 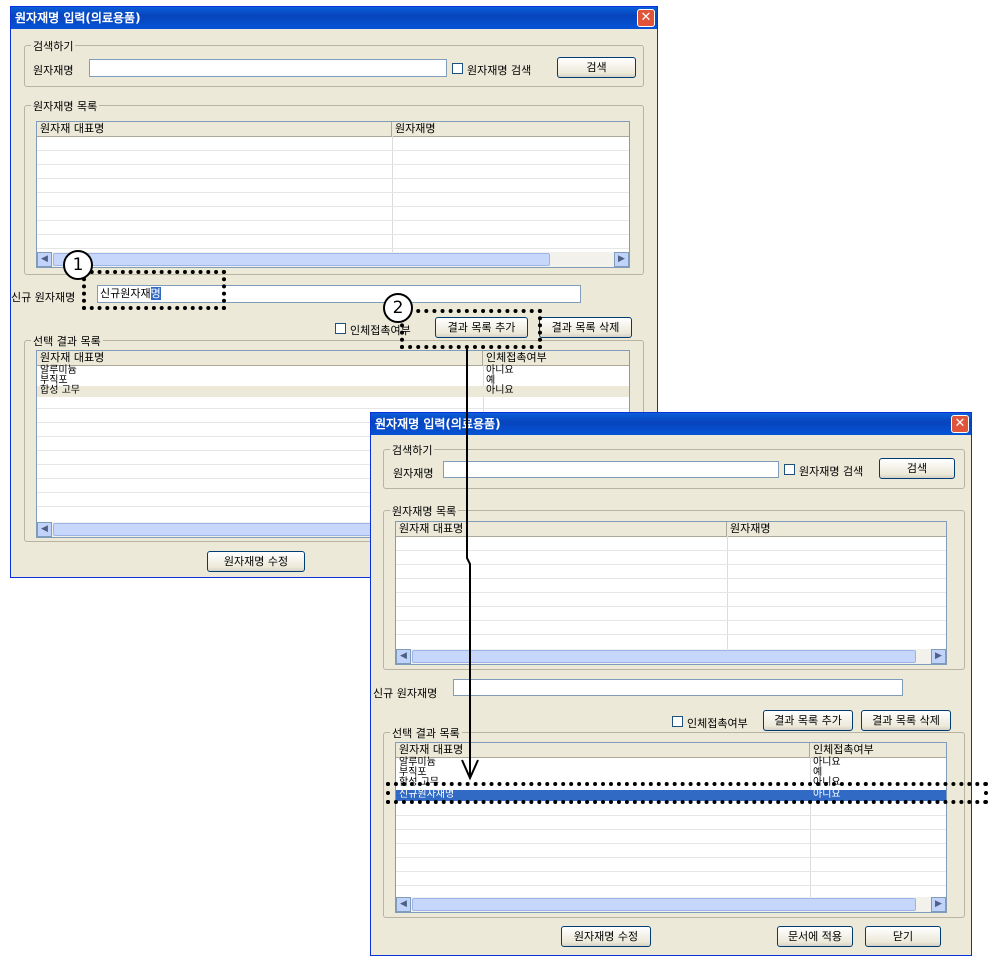 I want to click on row-name: 합성 고무, so click(x=60, y=390).